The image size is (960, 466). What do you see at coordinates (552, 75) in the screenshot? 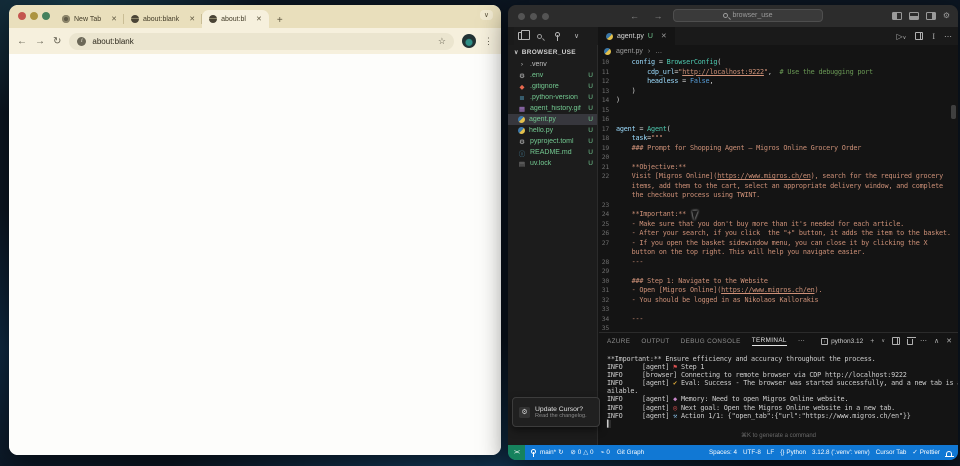
I see `file-tree-item: ⚙ .env U` at bounding box center [552, 75].